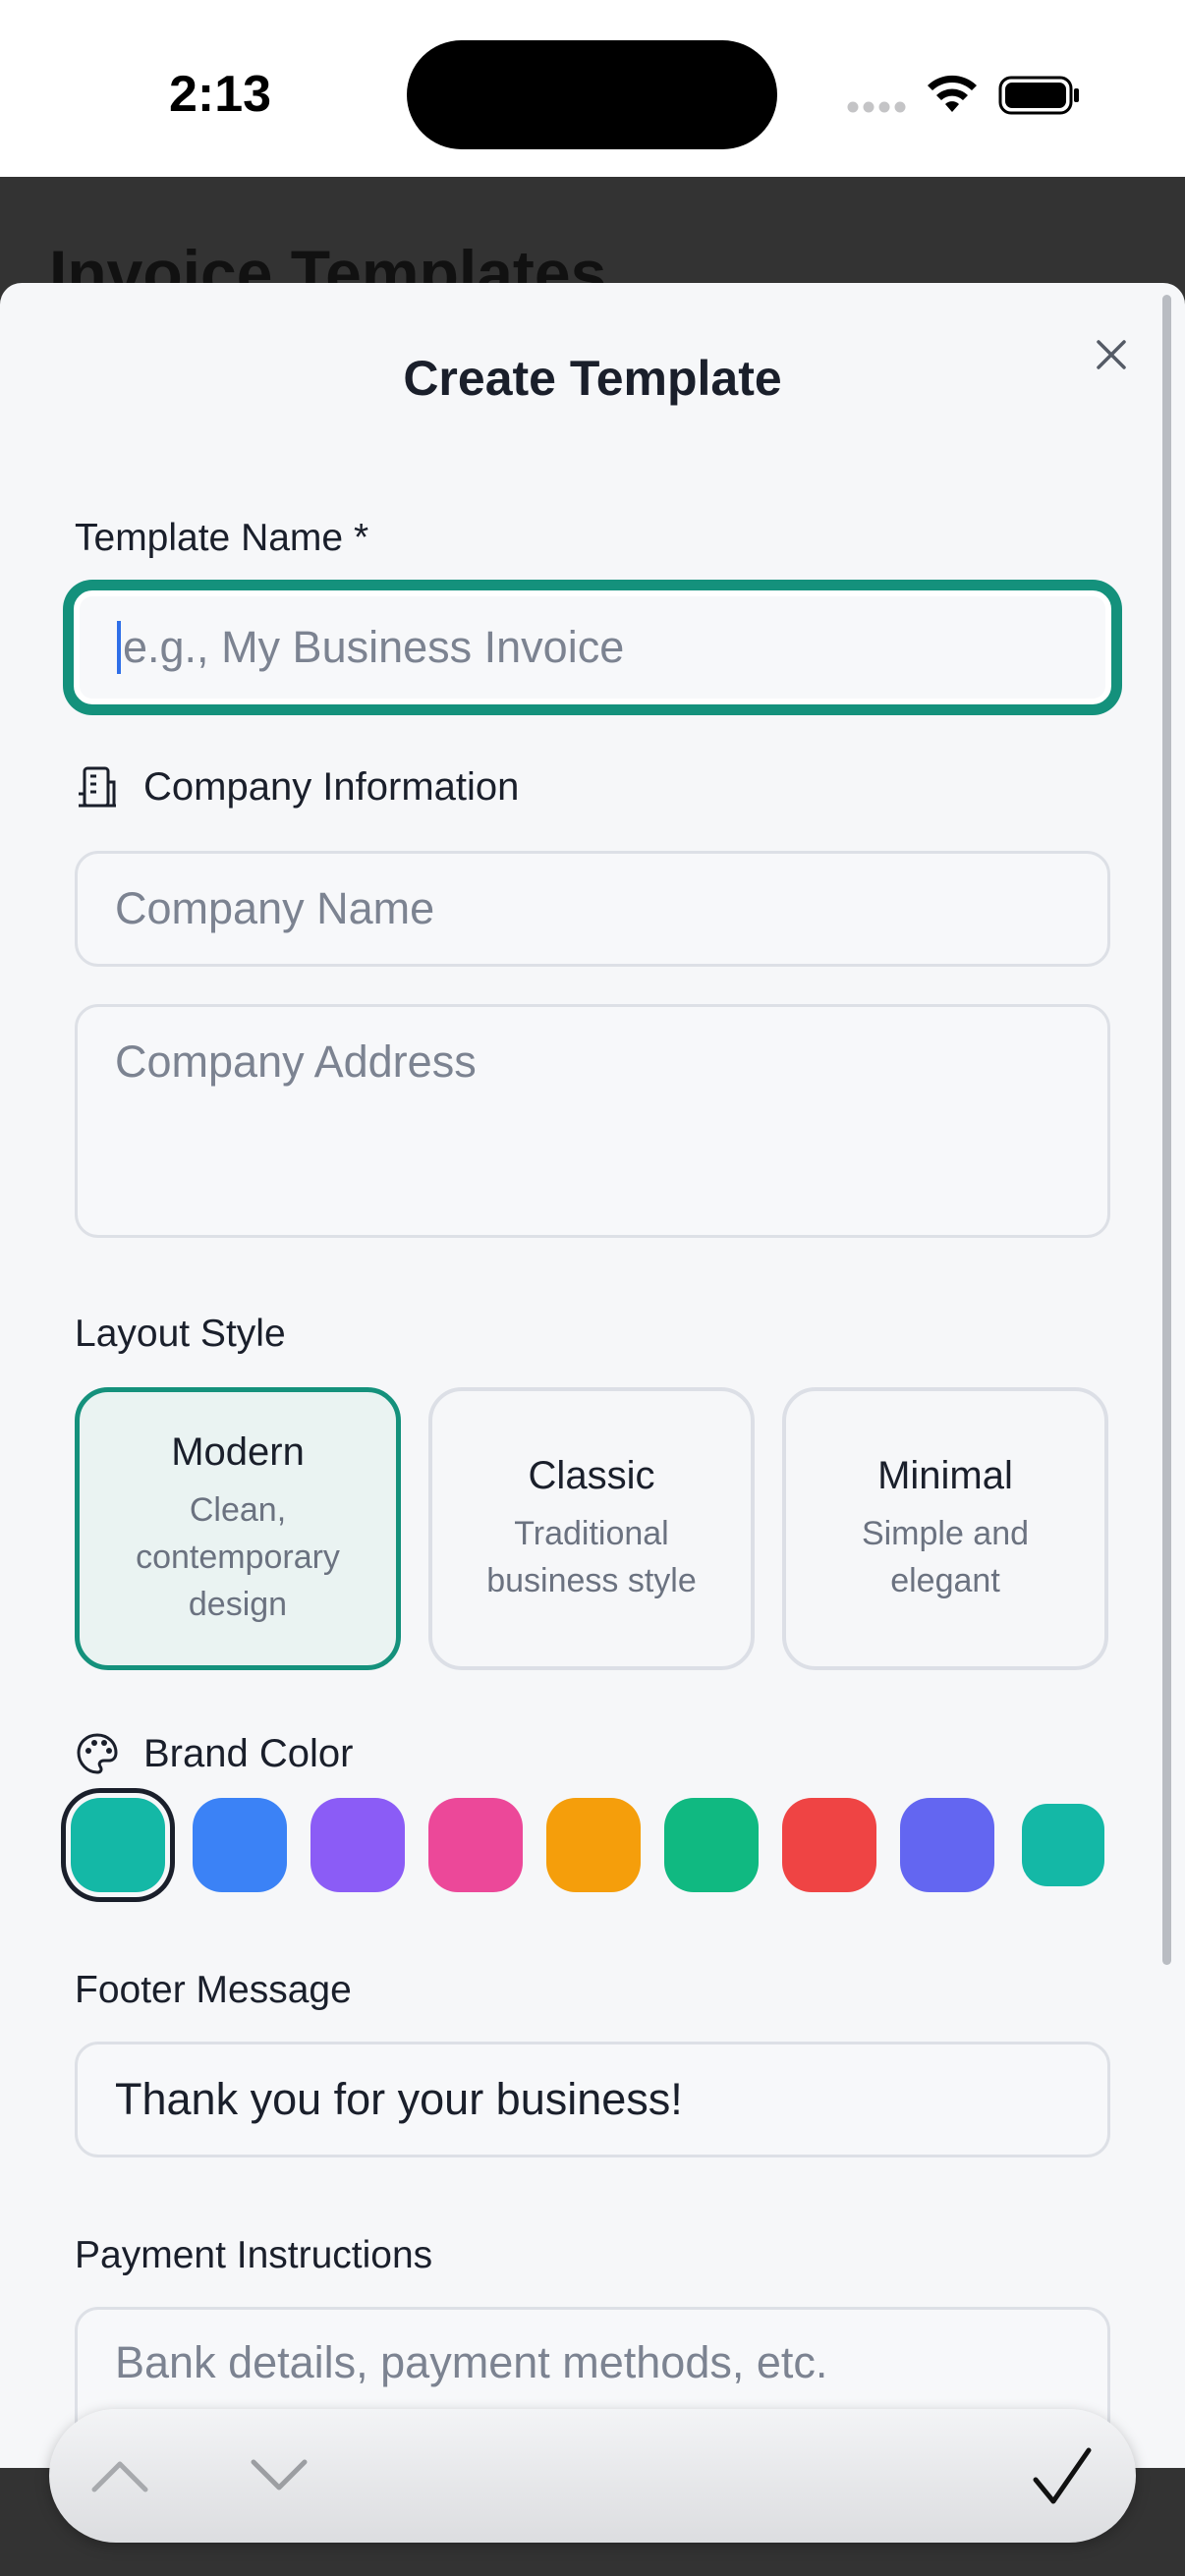 This screenshot has width=1185, height=2576. I want to click on layout-style-label: Layout Style, so click(181, 1334).